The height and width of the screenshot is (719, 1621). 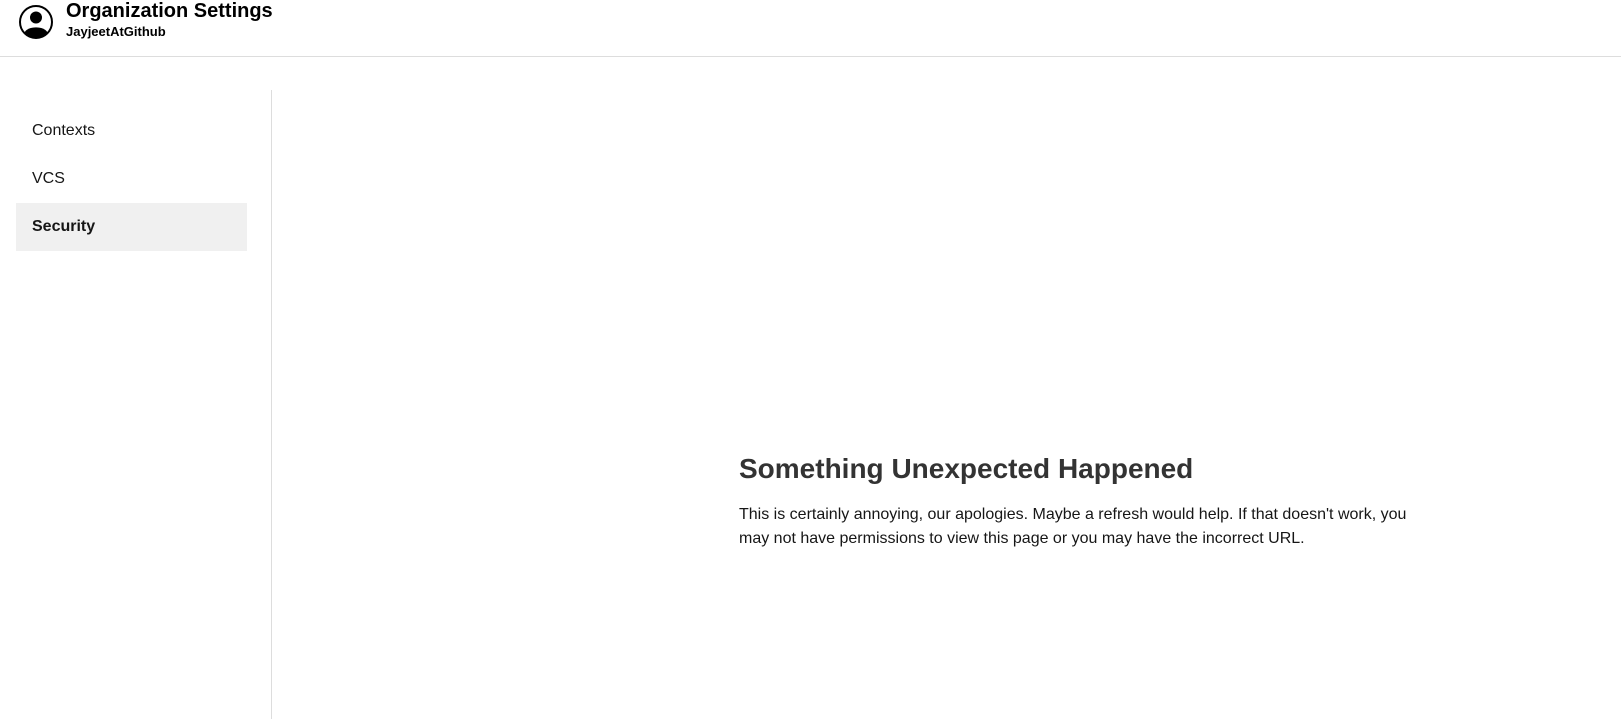 I want to click on user-circle-icon, so click(x=36, y=22).